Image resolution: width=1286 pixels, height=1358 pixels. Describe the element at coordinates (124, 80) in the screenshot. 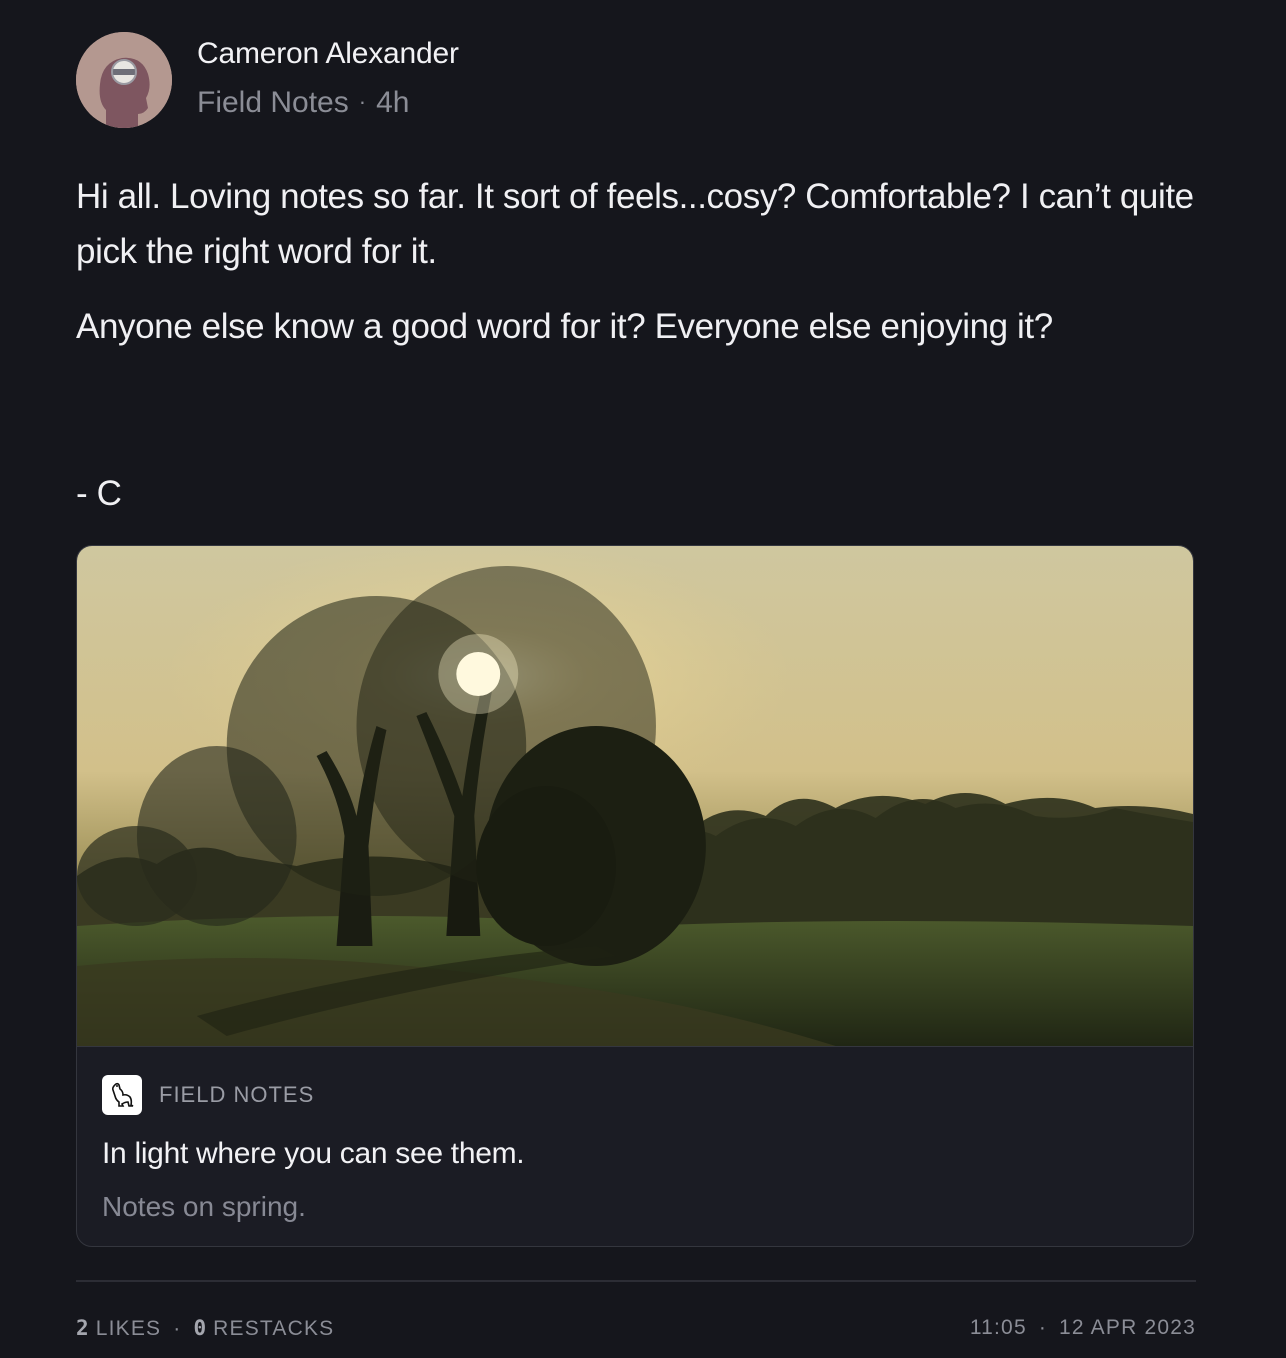

I see `avatar` at that location.